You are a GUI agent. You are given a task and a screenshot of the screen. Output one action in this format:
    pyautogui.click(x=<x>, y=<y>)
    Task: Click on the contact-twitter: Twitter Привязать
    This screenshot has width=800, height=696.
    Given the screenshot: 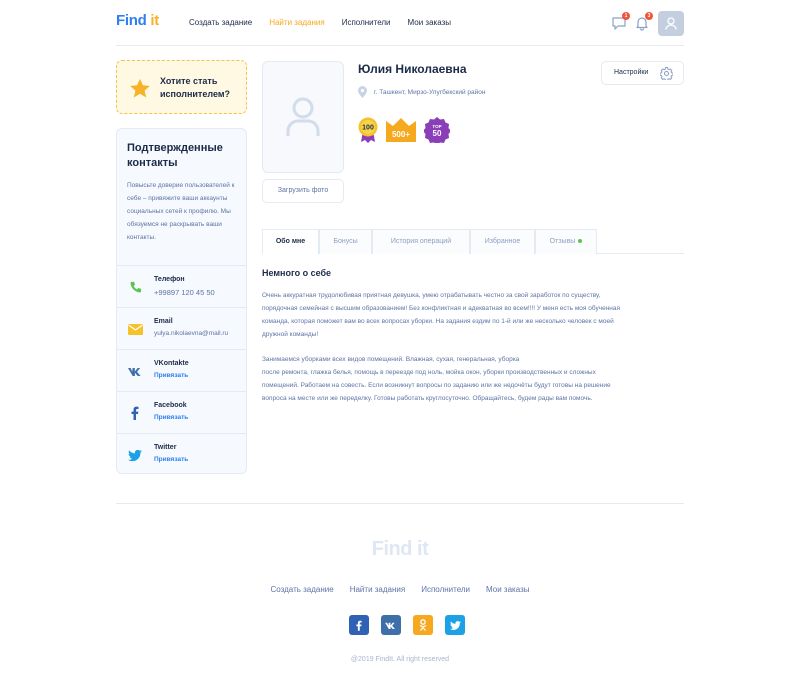 What is the action you would take?
    pyautogui.click(x=181, y=453)
    